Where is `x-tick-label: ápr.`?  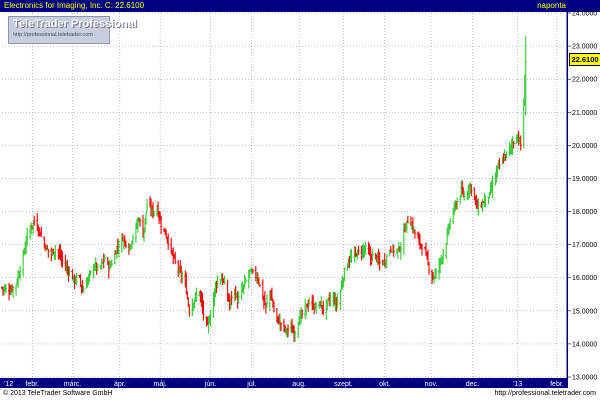
x-tick-label: ápr. is located at coordinates (120, 384).